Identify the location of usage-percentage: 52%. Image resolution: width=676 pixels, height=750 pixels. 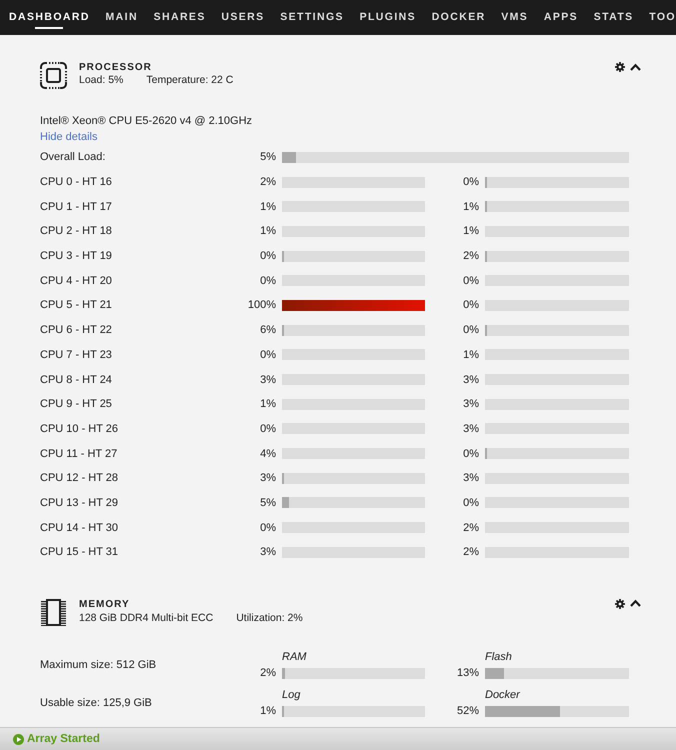
(467, 711).